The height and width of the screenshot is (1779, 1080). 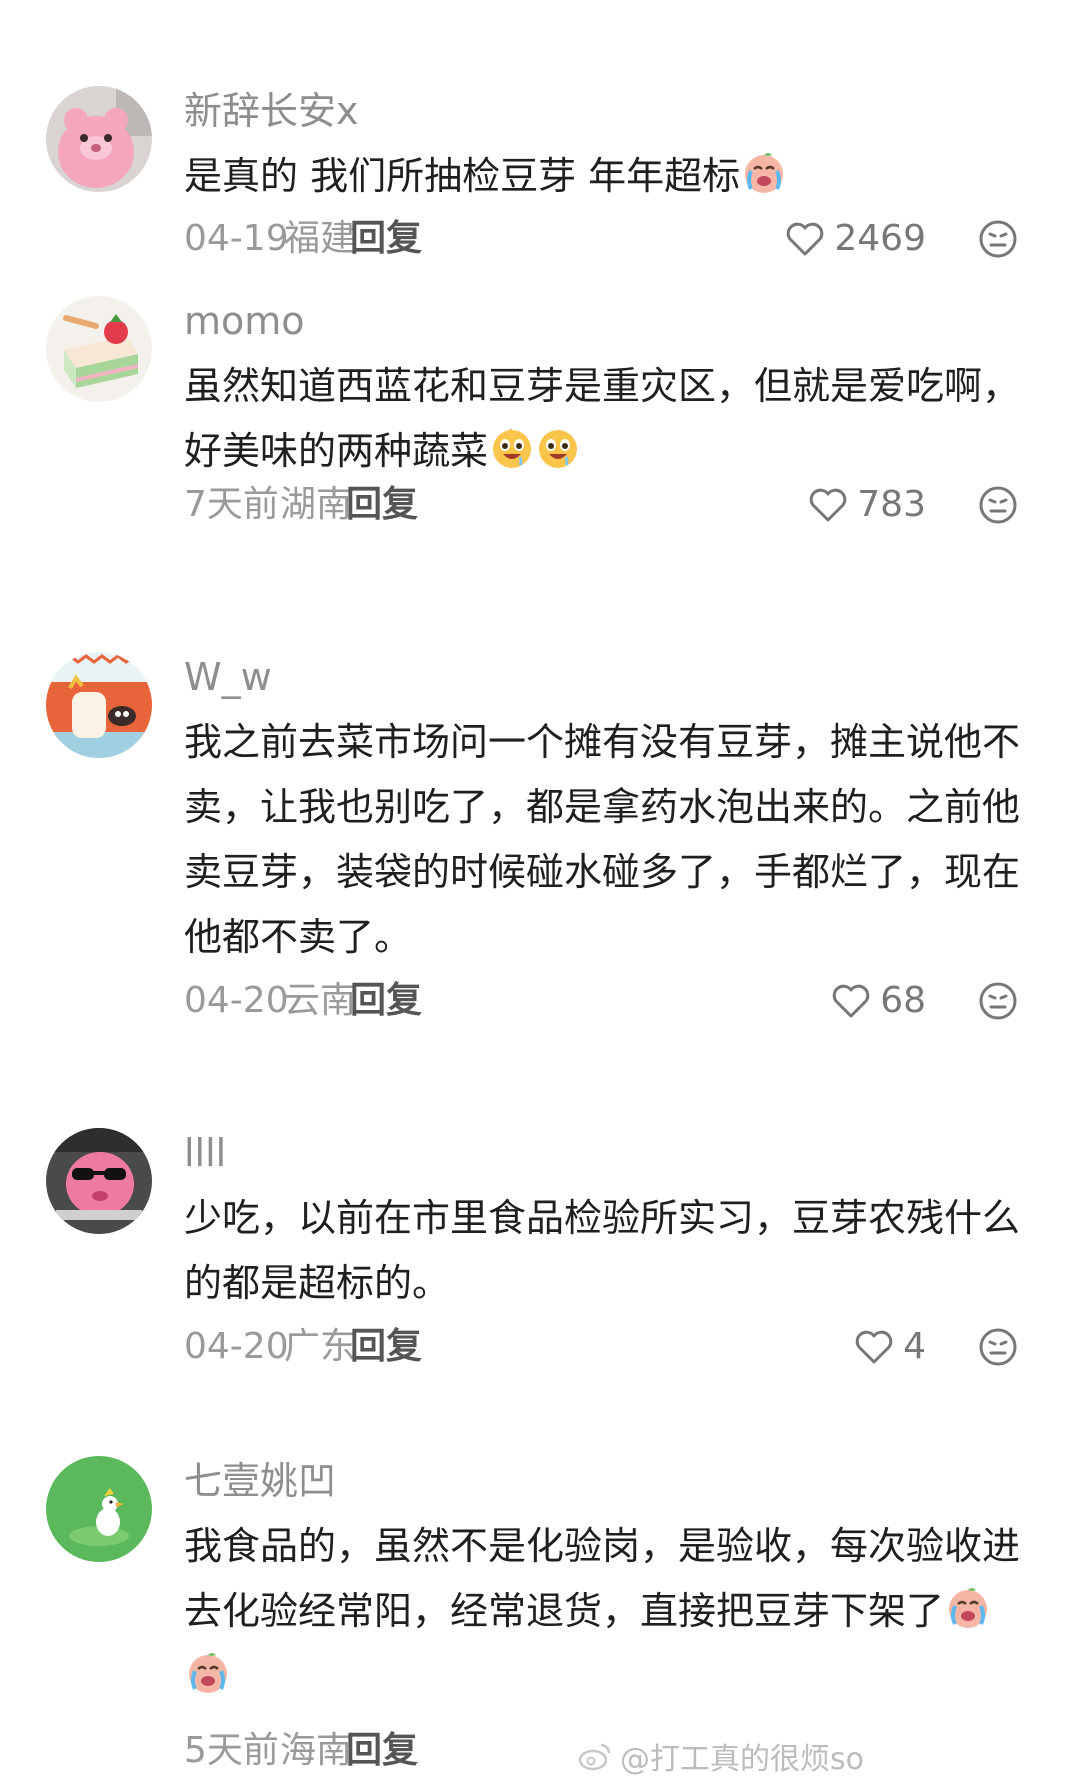 What do you see at coordinates (316, 504) in the screenshot?
I see `comment-region: 湖南` at bounding box center [316, 504].